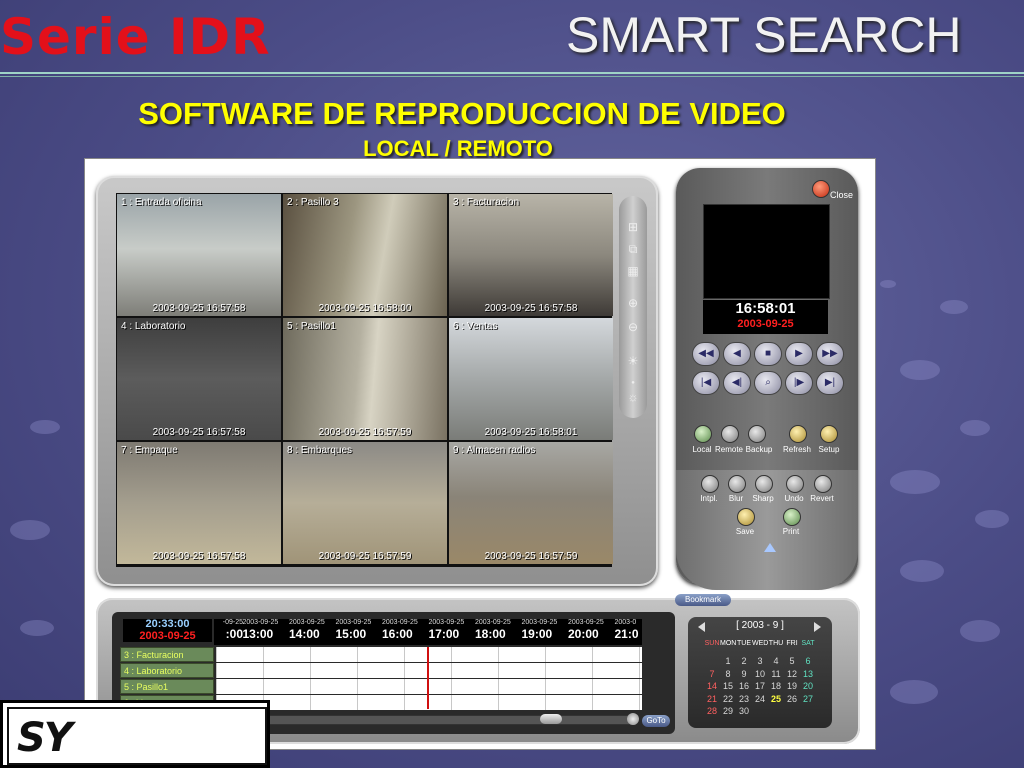 This screenshot has width=1024, height=768. What do you see at coordinates (830, 354) in the screenshot?
I see `fast-forward-button: ▶▶` at bounding box center [830, 354].